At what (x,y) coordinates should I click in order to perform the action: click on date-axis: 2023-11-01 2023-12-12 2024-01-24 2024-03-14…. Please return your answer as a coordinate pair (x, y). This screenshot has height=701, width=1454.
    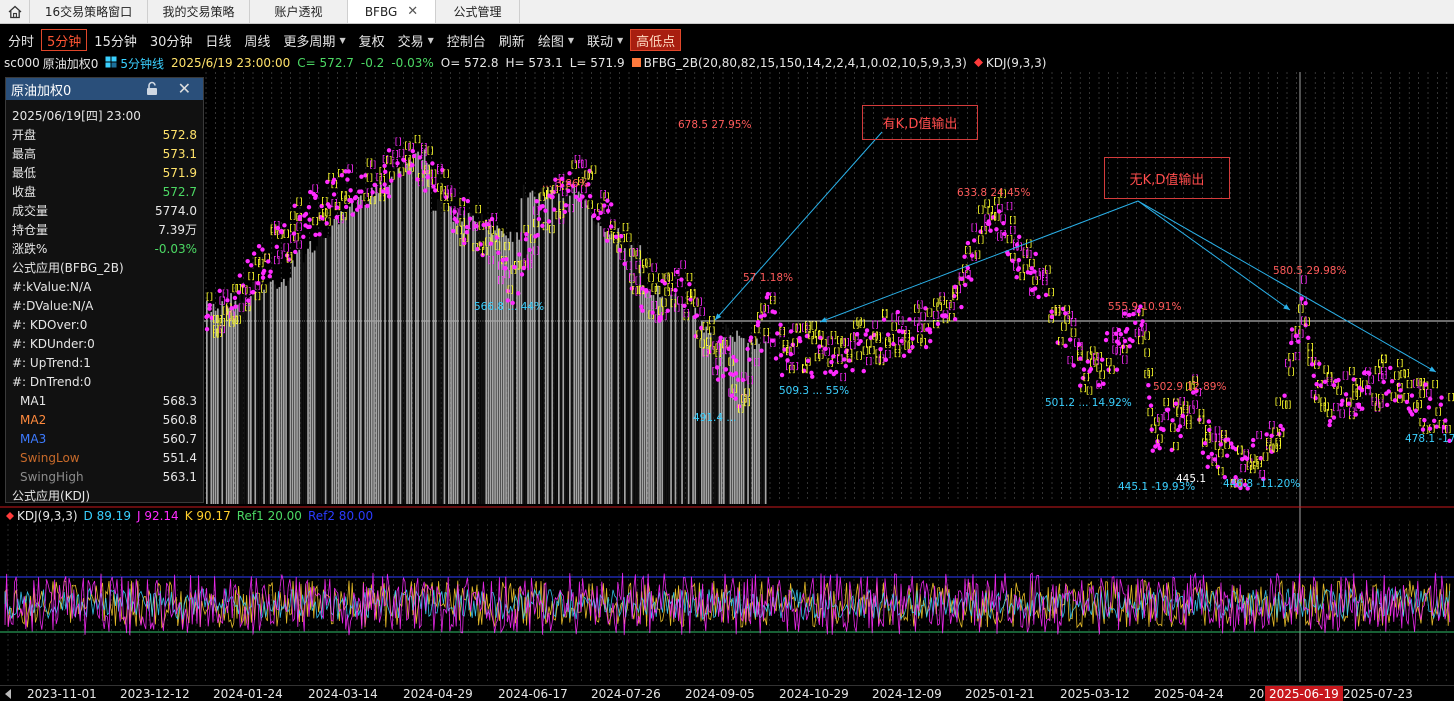
    Looking at the image, I should click on (727, 693).